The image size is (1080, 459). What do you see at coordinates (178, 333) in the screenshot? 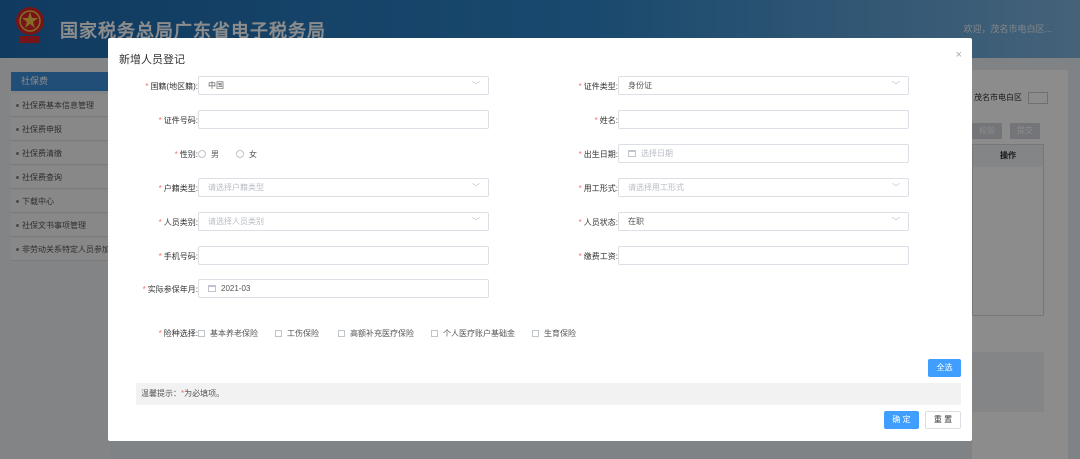
I see `insurance-label: * 险种选择:` at bounding box center [178, 333].